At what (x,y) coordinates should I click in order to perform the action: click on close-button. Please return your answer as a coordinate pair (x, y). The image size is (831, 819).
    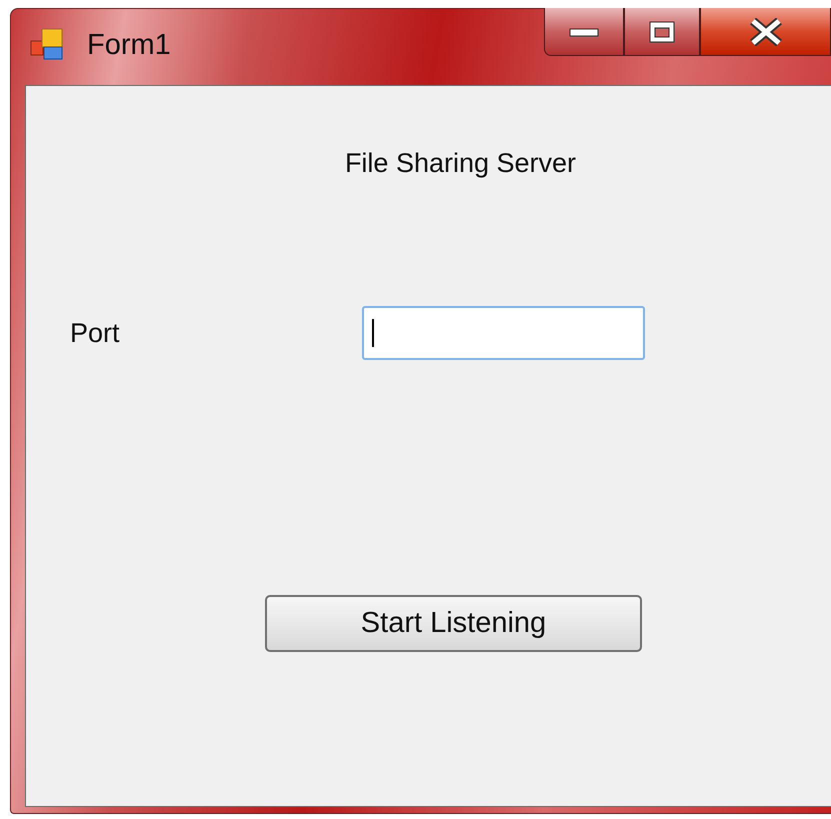
    Looking at the image, I should click on (765, 32).